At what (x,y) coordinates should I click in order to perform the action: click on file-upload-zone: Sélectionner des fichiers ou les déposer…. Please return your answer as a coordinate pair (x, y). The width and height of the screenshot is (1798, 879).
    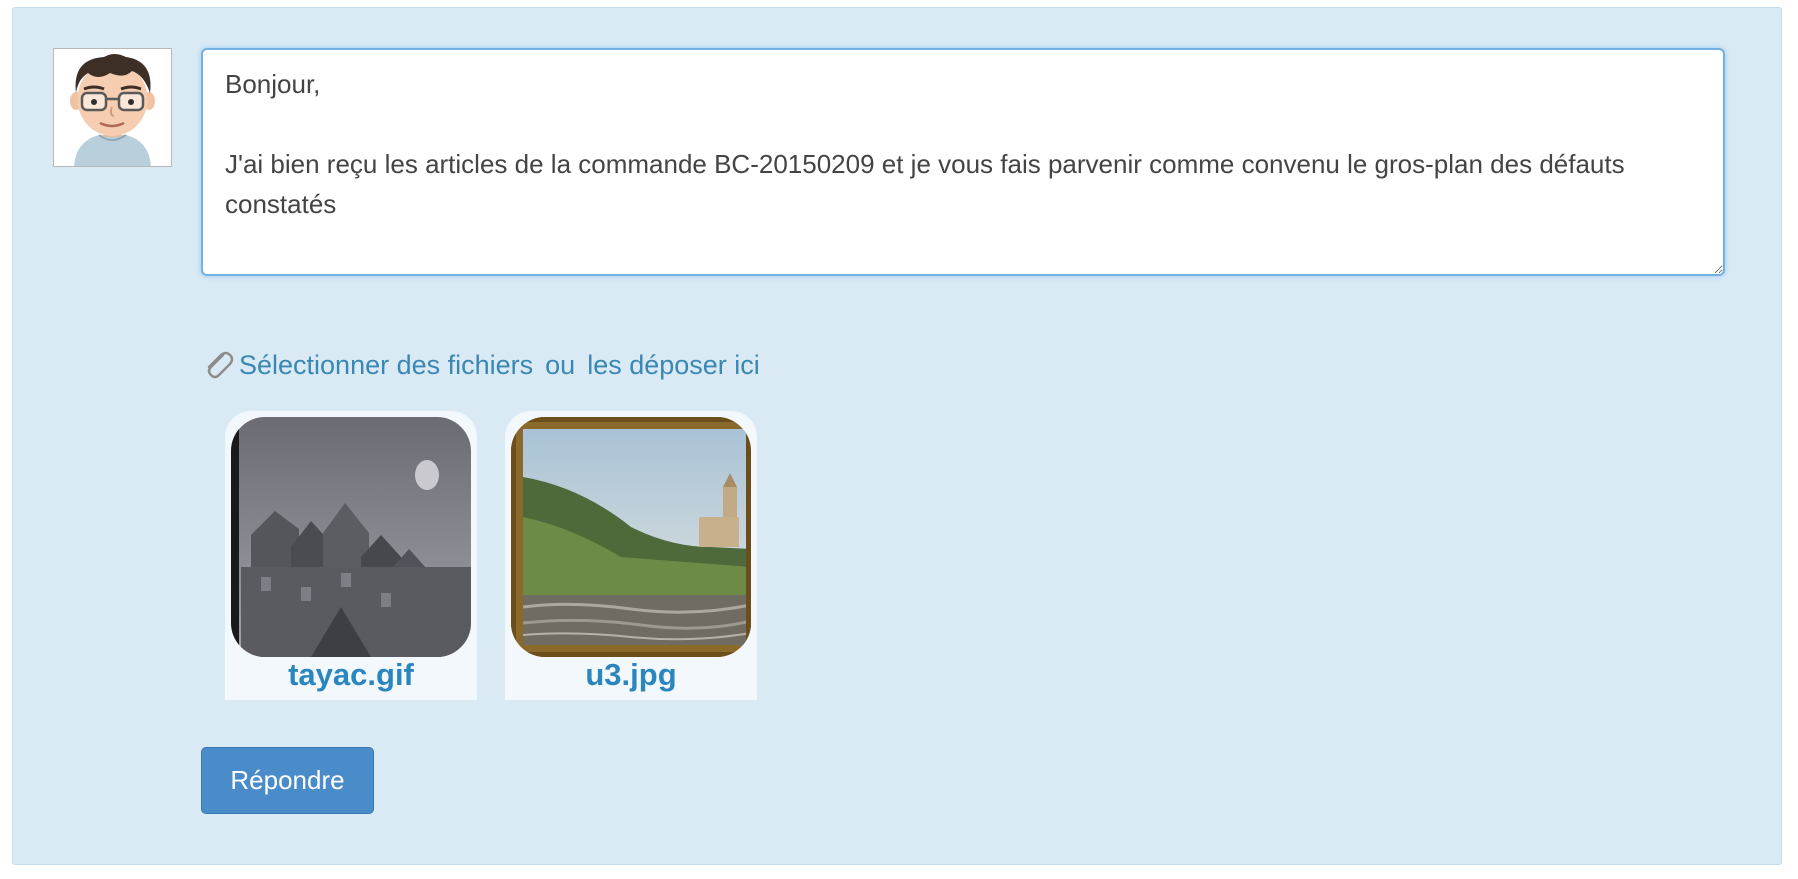
    Looking at the image, I should click on (480, 365).